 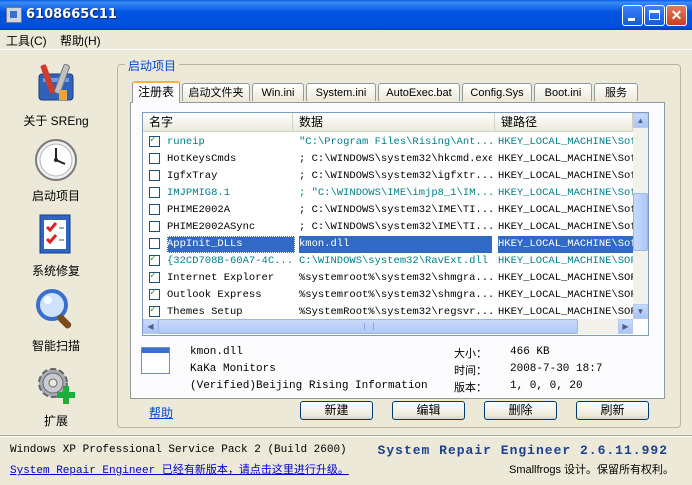 What do you see at coordinates (336, 410) in the screenshot?
I see `new-button: 新建` at bounding box center [336, 410].